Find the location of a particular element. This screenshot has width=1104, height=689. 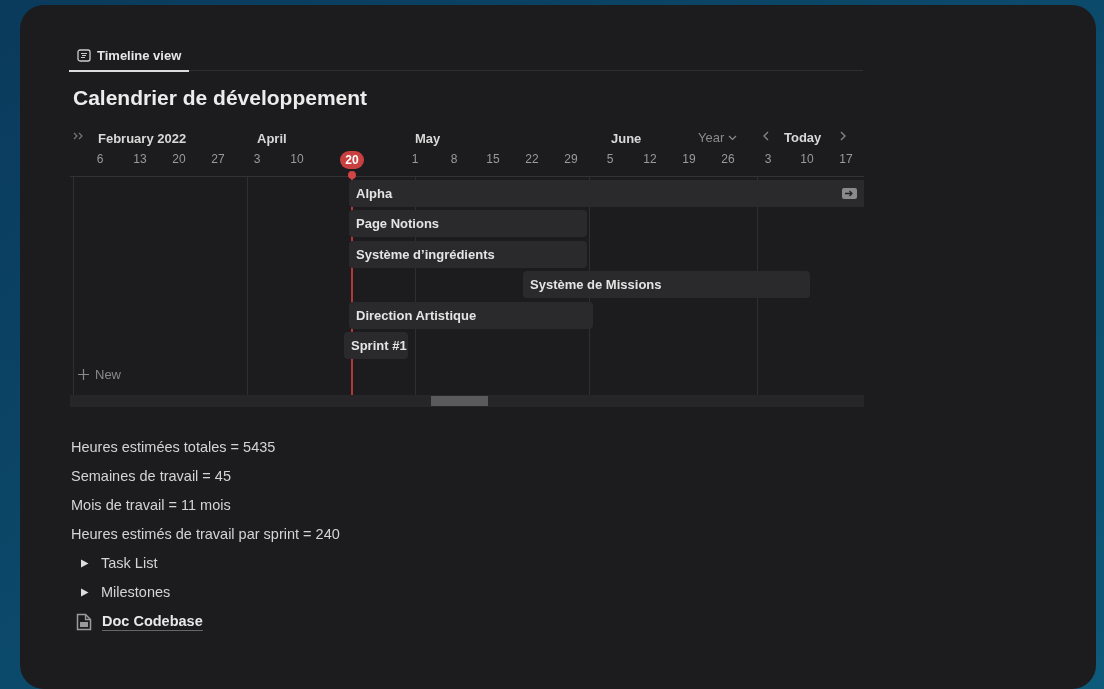

timeline-bar: Sprint #1 is located at coordinates (376, 345).